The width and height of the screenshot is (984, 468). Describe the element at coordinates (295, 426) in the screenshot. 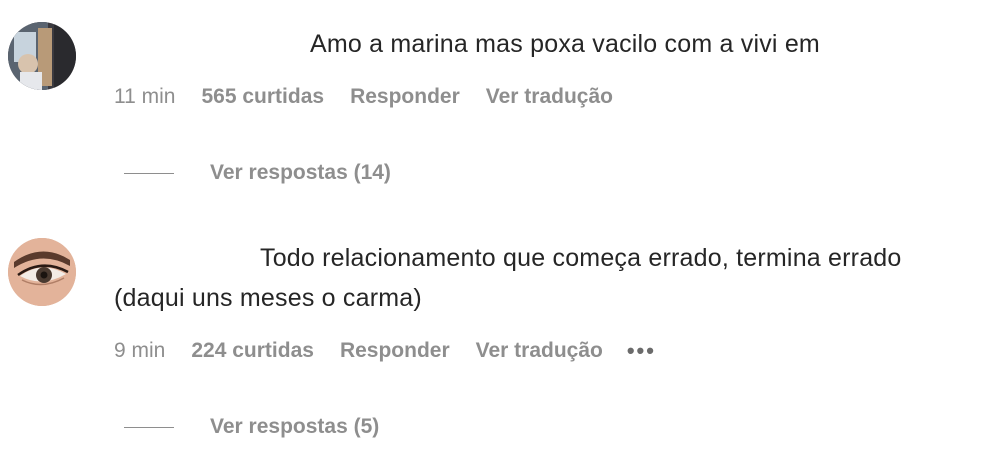

I see `view-replies-label: Ver respostas (5)` at that location.